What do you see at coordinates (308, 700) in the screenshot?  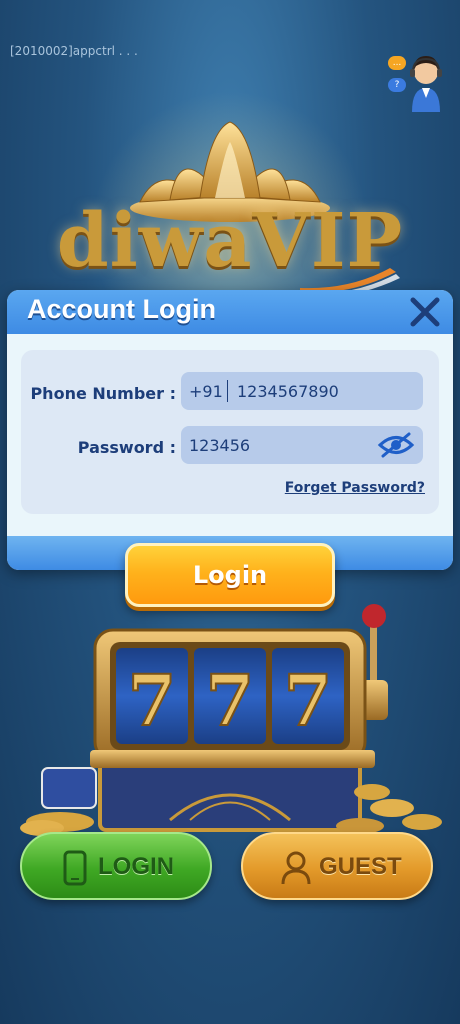 I see `slot-reel-3: 7` at bounding box center [308, 700].